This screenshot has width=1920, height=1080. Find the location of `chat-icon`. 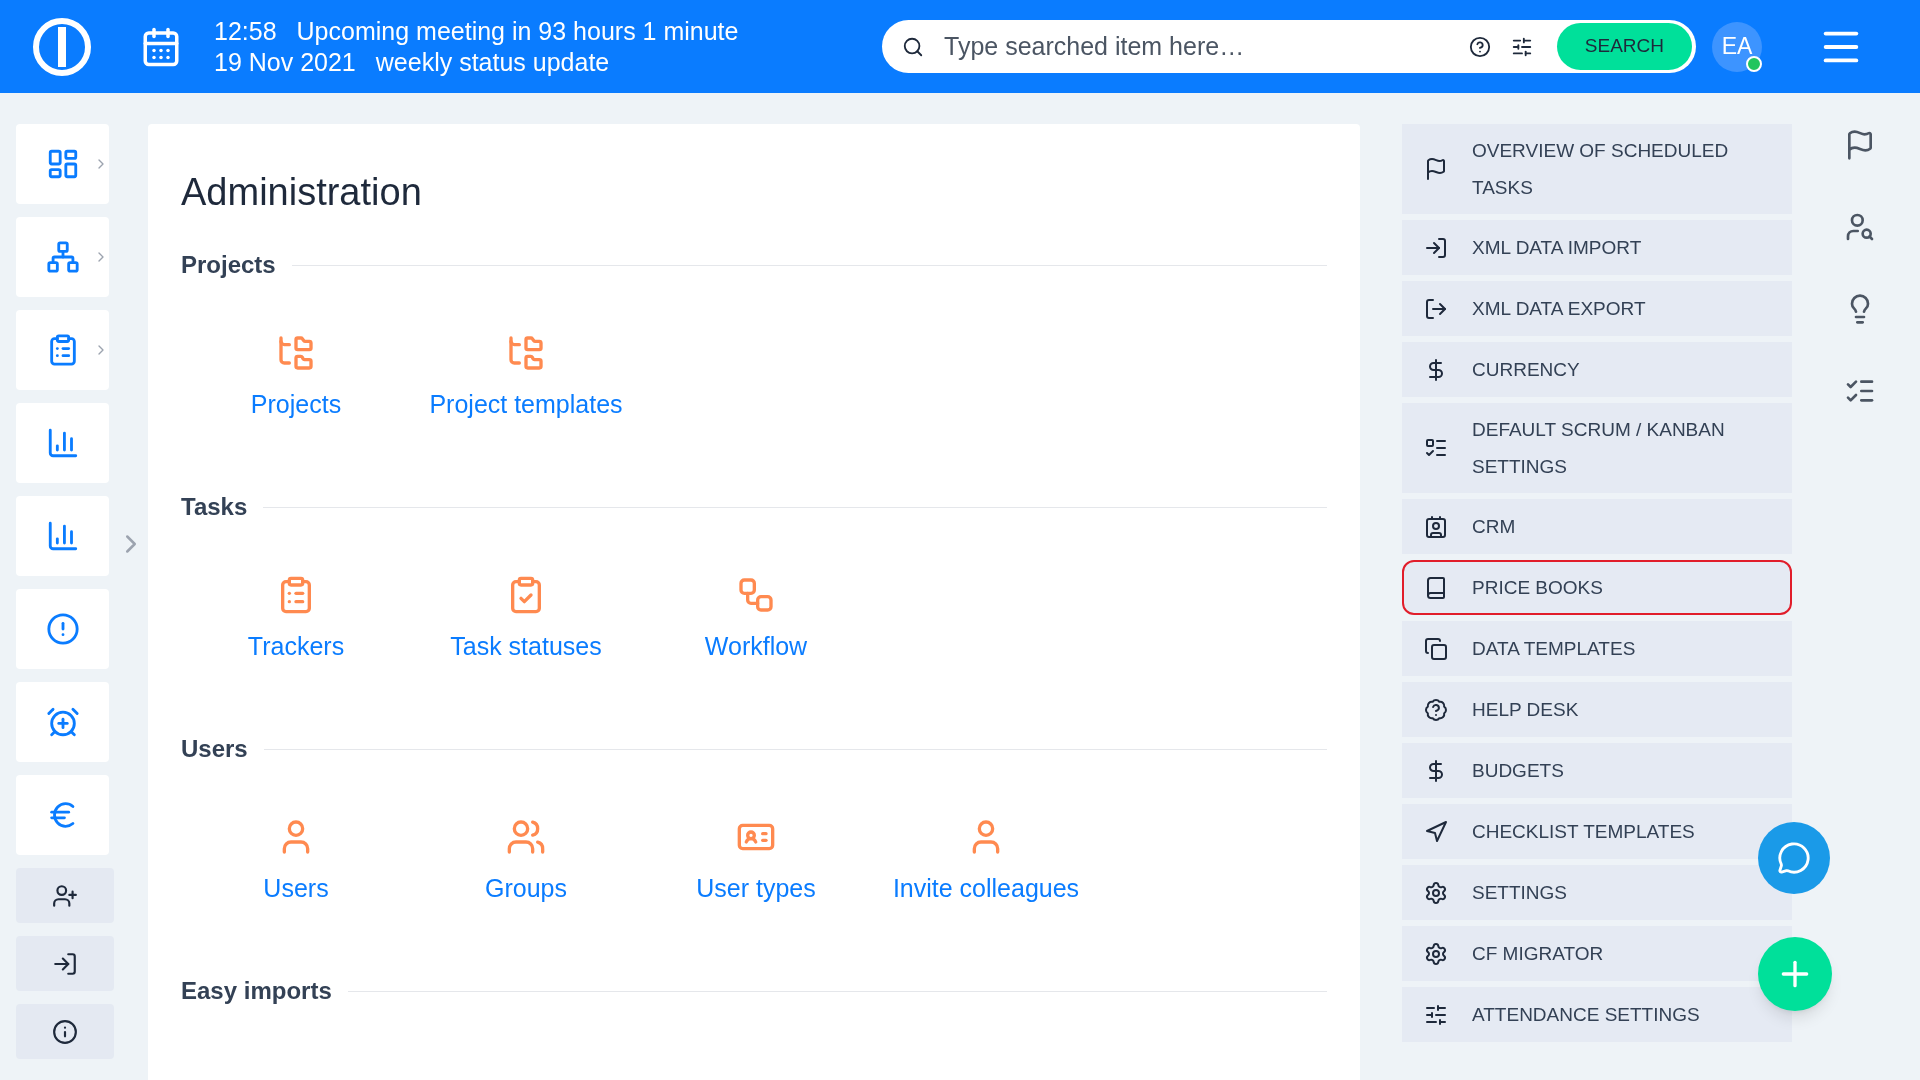

chat-icon is located at coordinates (1794, 858).